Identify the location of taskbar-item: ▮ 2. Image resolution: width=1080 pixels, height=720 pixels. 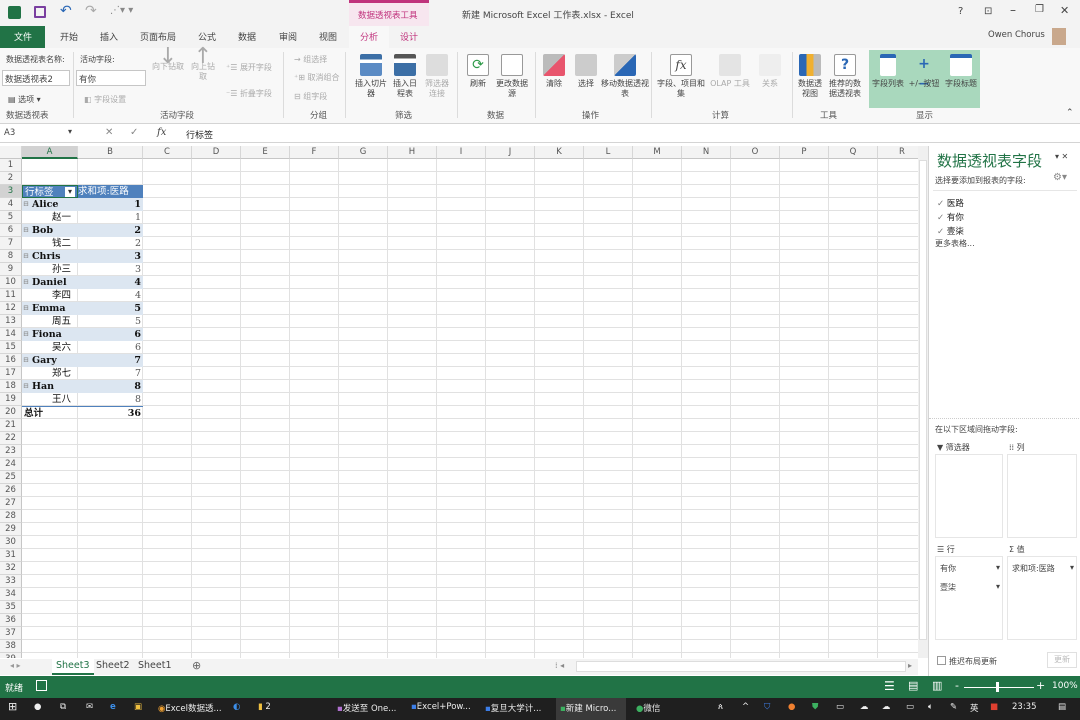
(289, 709).